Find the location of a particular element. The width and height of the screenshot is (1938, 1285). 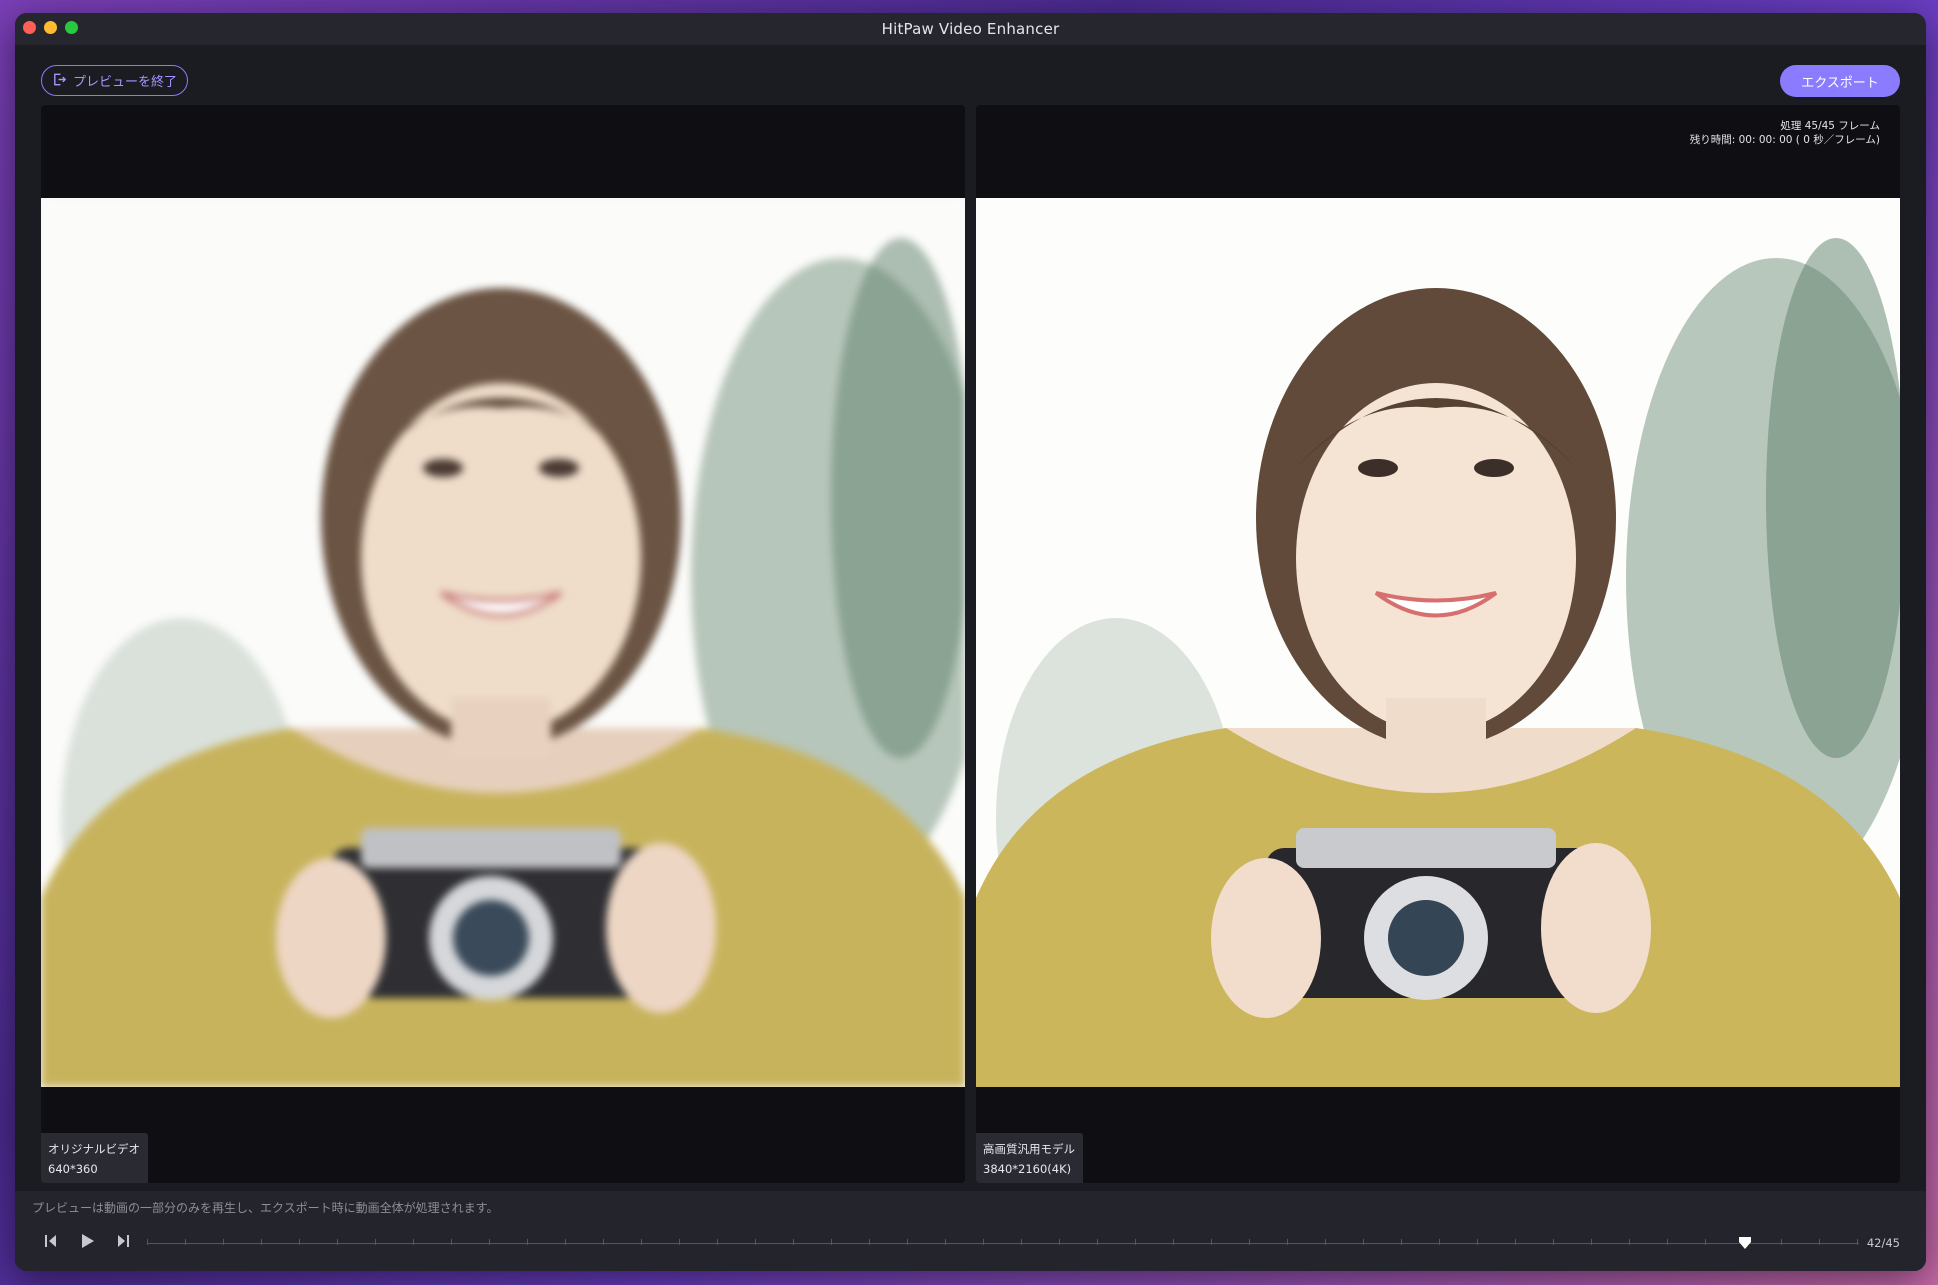

title-bar: HitPaw Video Enhancer is located at coordinates (970, 29).